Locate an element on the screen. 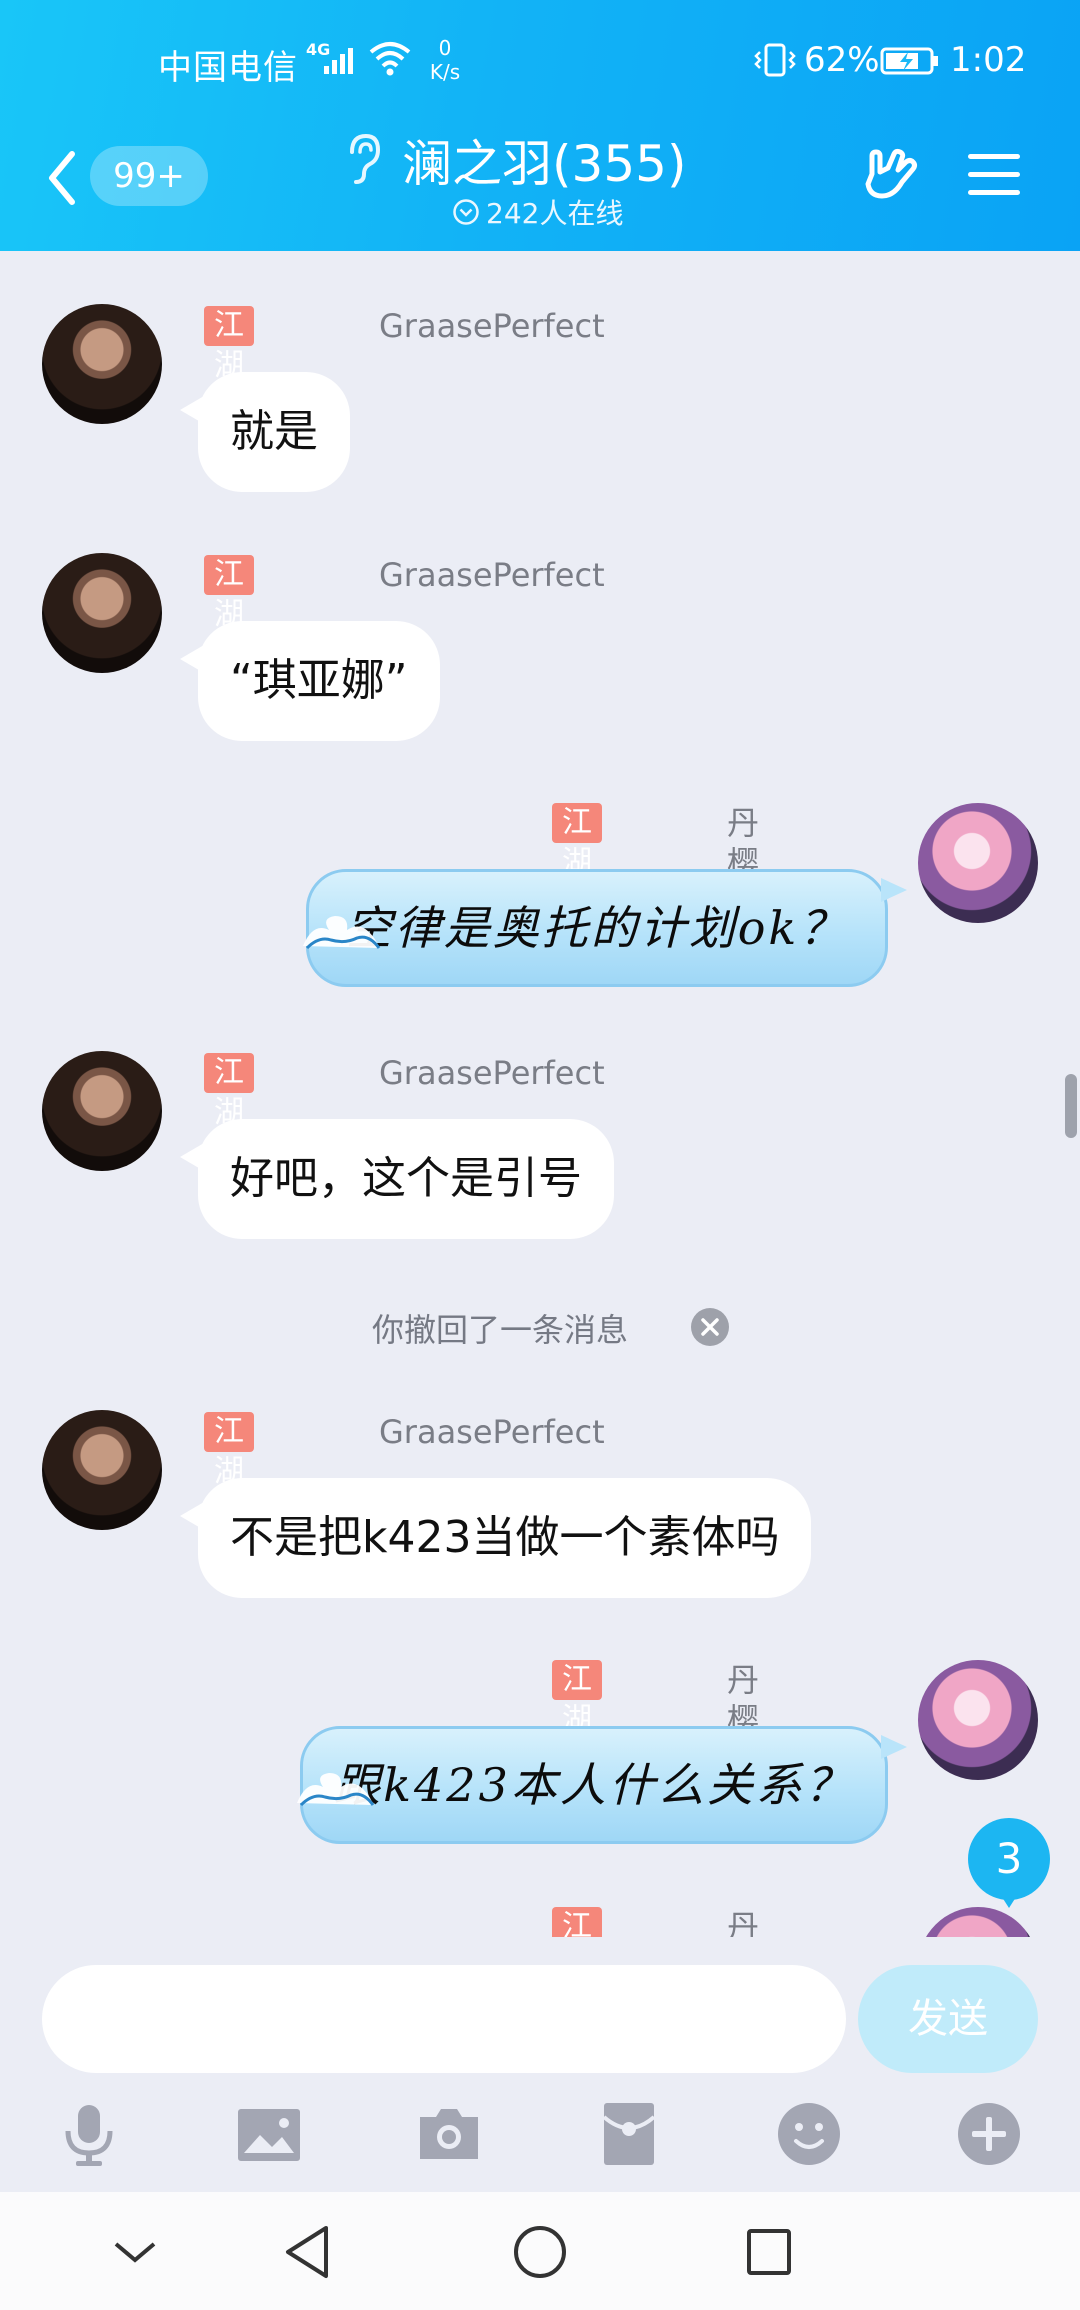  message-bubble: “琪亚娜” is located at coordinates (310, 681).